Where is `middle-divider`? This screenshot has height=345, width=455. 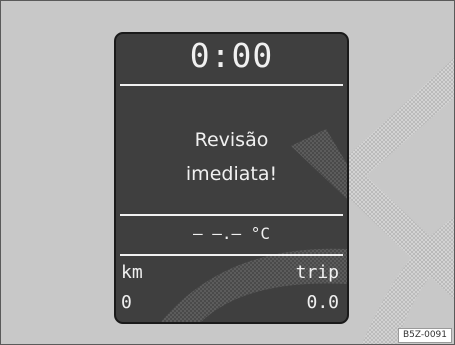 middle-divider is located at coordinates (231, 215).